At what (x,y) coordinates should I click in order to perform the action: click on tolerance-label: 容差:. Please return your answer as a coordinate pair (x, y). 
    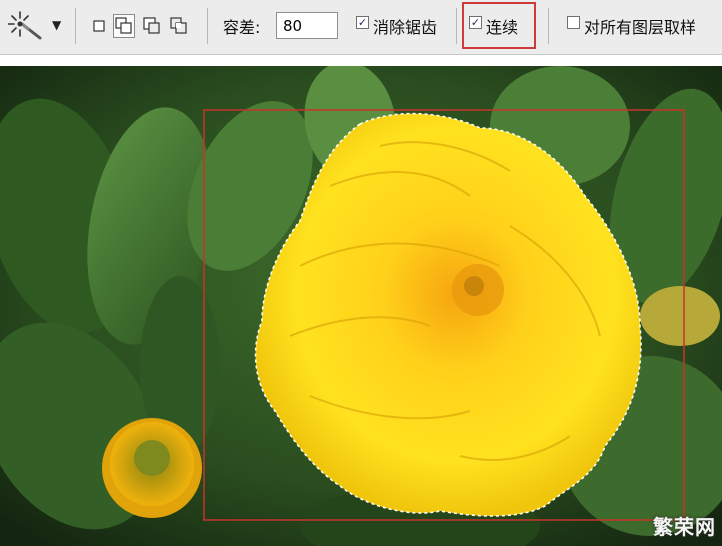
    Looking at the image, I should click on (242, 27).